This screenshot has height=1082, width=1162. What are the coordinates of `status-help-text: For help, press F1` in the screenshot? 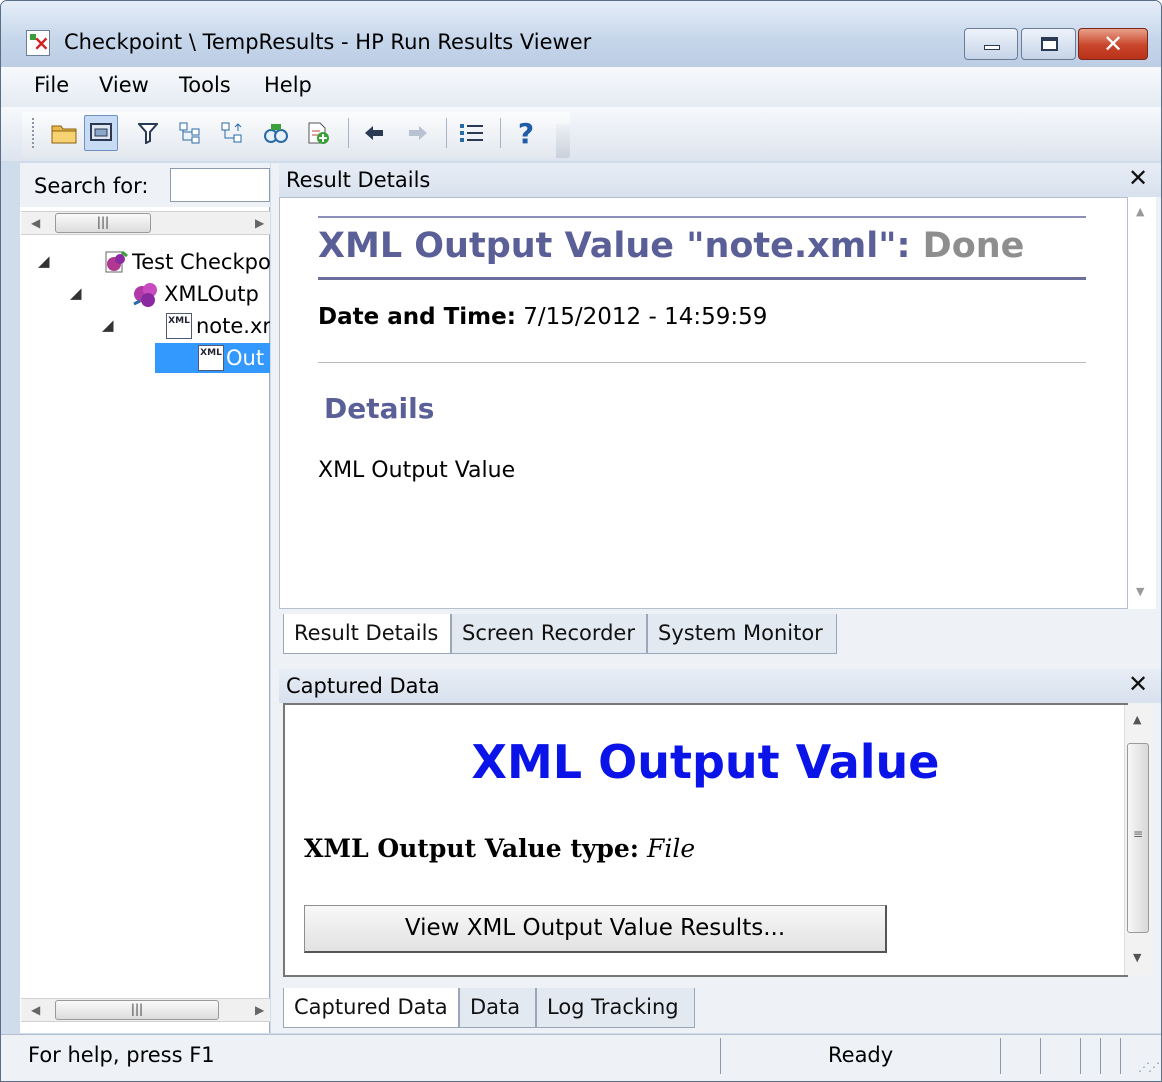 It's located at (121, 1055).